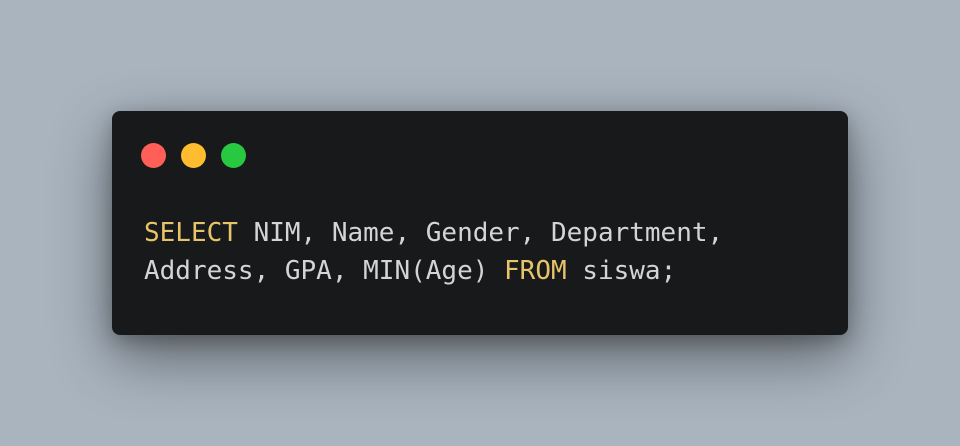  I want to click on window-controls, so click(193, 155).